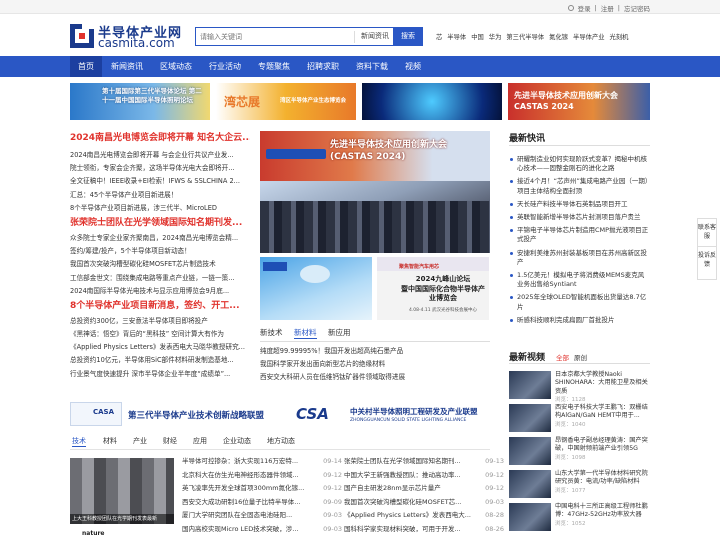 The image size is (720, 540). What do you see at coordinates (305, 333) in the screenshot?
I see `tab-new-materials: 新材料` at bounding box center [305, 333].